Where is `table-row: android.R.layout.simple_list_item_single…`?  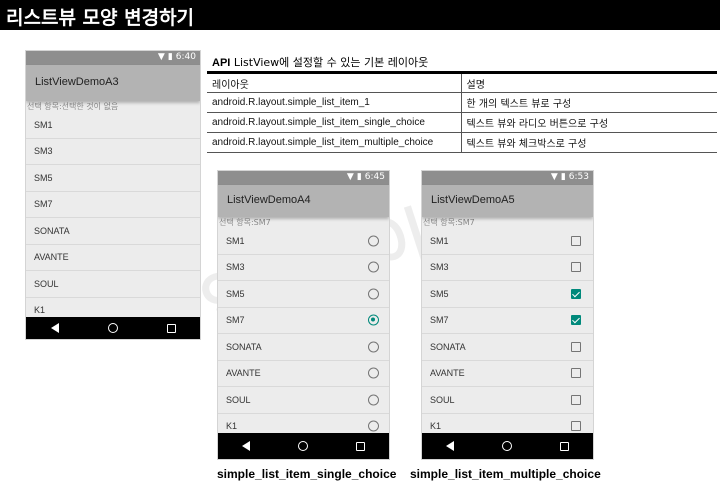
table-row: android.R.layout.simple_list_item_single… is located at coordinates (462, 122).